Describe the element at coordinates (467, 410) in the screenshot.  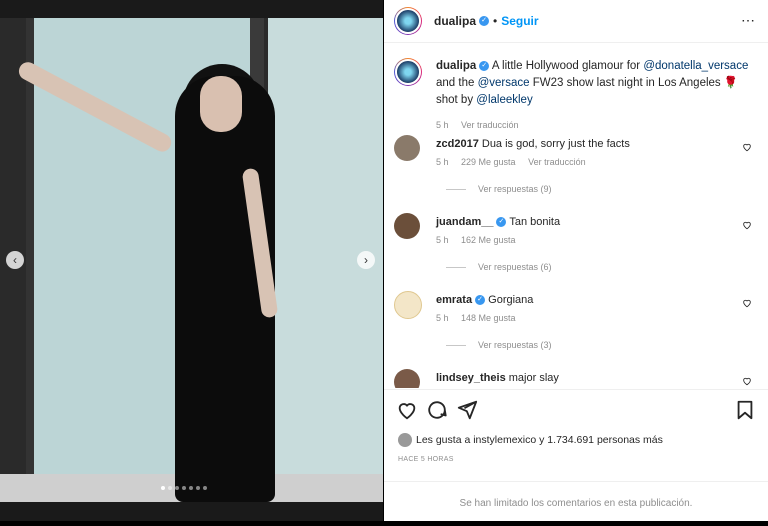
I see `share-icon` at that location.